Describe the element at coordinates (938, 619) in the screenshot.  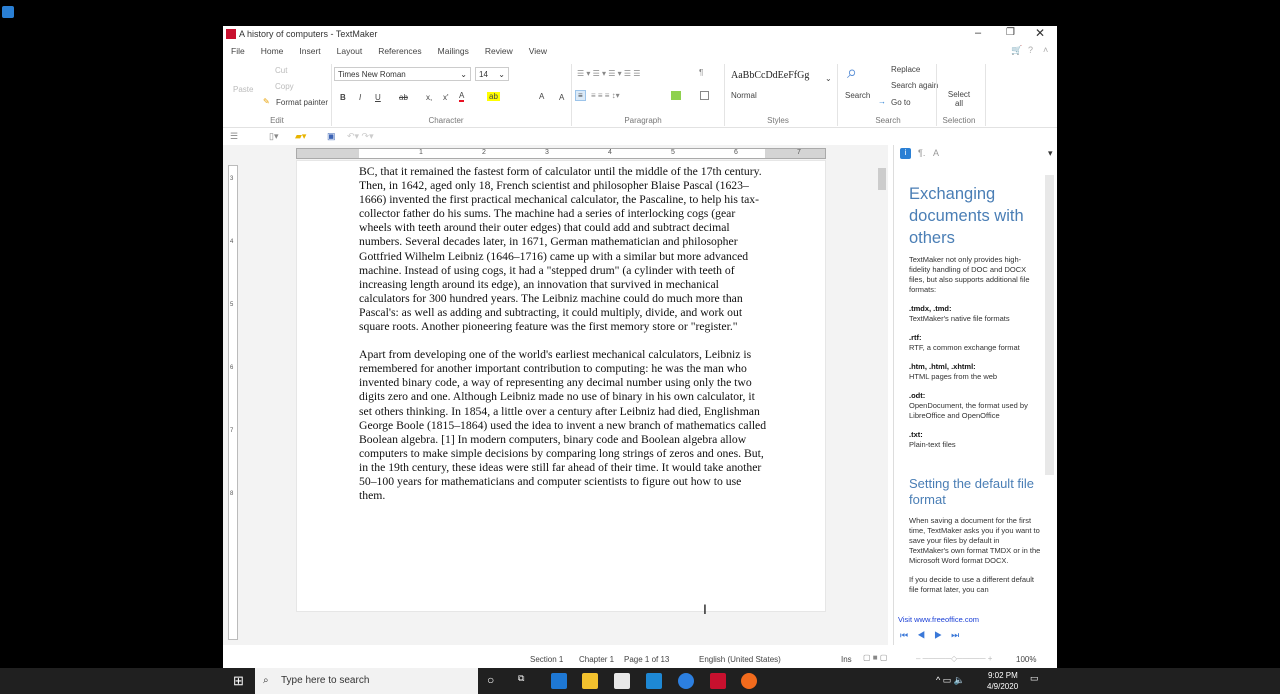
I see `freeoffice-link: Visit www.freeoffice.com` at that location.